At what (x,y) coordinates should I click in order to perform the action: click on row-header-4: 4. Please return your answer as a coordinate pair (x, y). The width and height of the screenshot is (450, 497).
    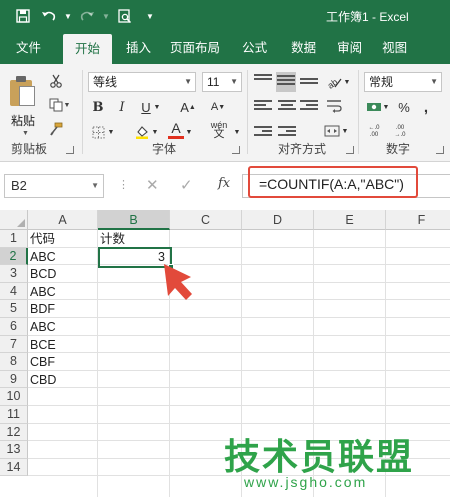
    Looking at the image, I should click on (14, 291).